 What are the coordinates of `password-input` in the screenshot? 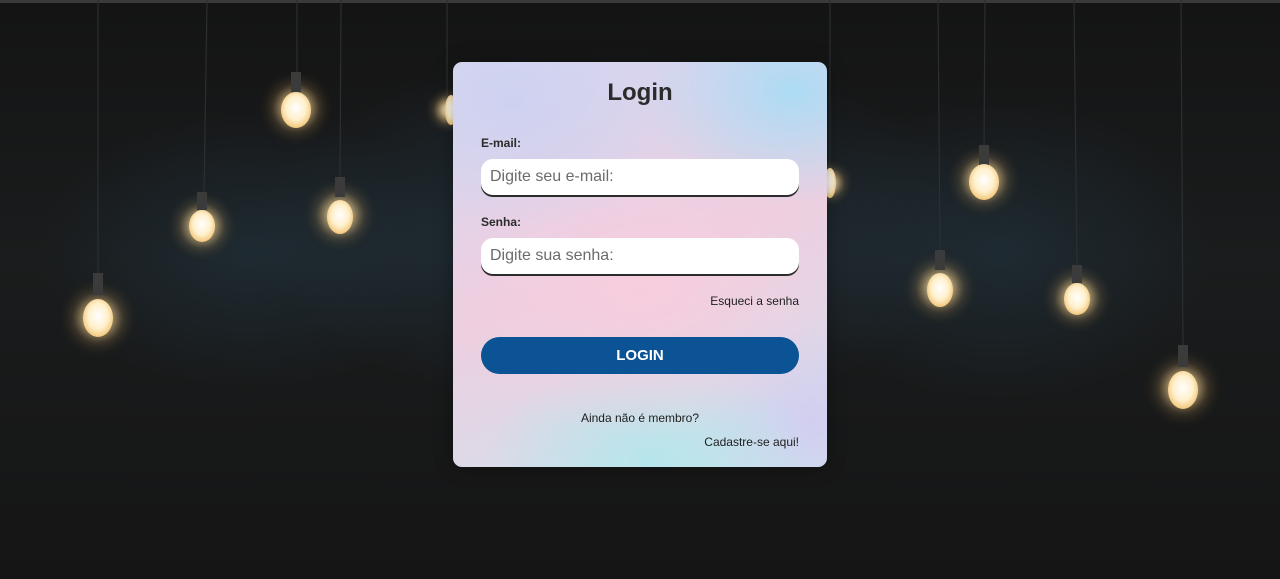 It's located at (640, 256).